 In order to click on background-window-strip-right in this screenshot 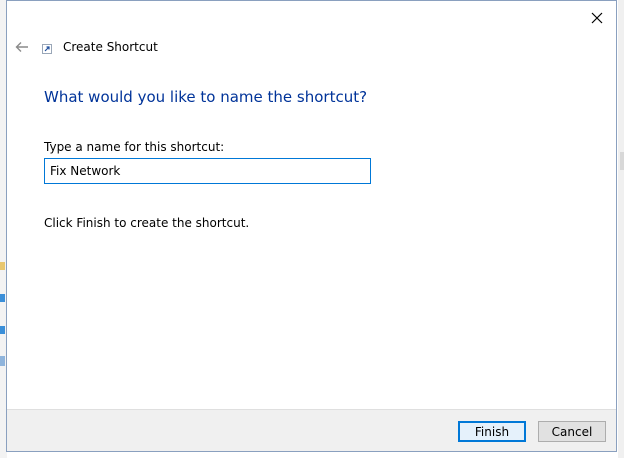, I will do `click(621, 229)`.